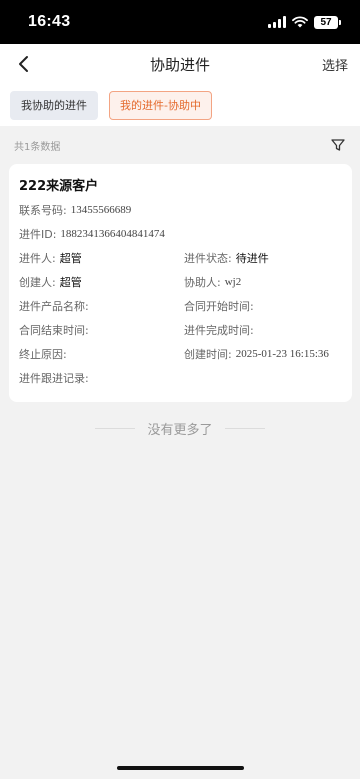  What do you see at coordinates (180, 22) in the screenshot?
I see `status-bar: 16:43 57` at bounding box center [180, 22].